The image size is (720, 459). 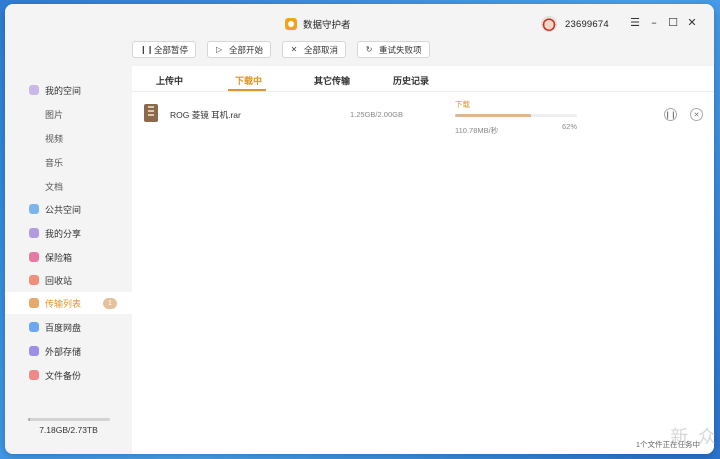 What do you see at coordinates (246, 49) in the screenshot?
I see `start-all-label: 全部开始` at bounding box center [246, 49].